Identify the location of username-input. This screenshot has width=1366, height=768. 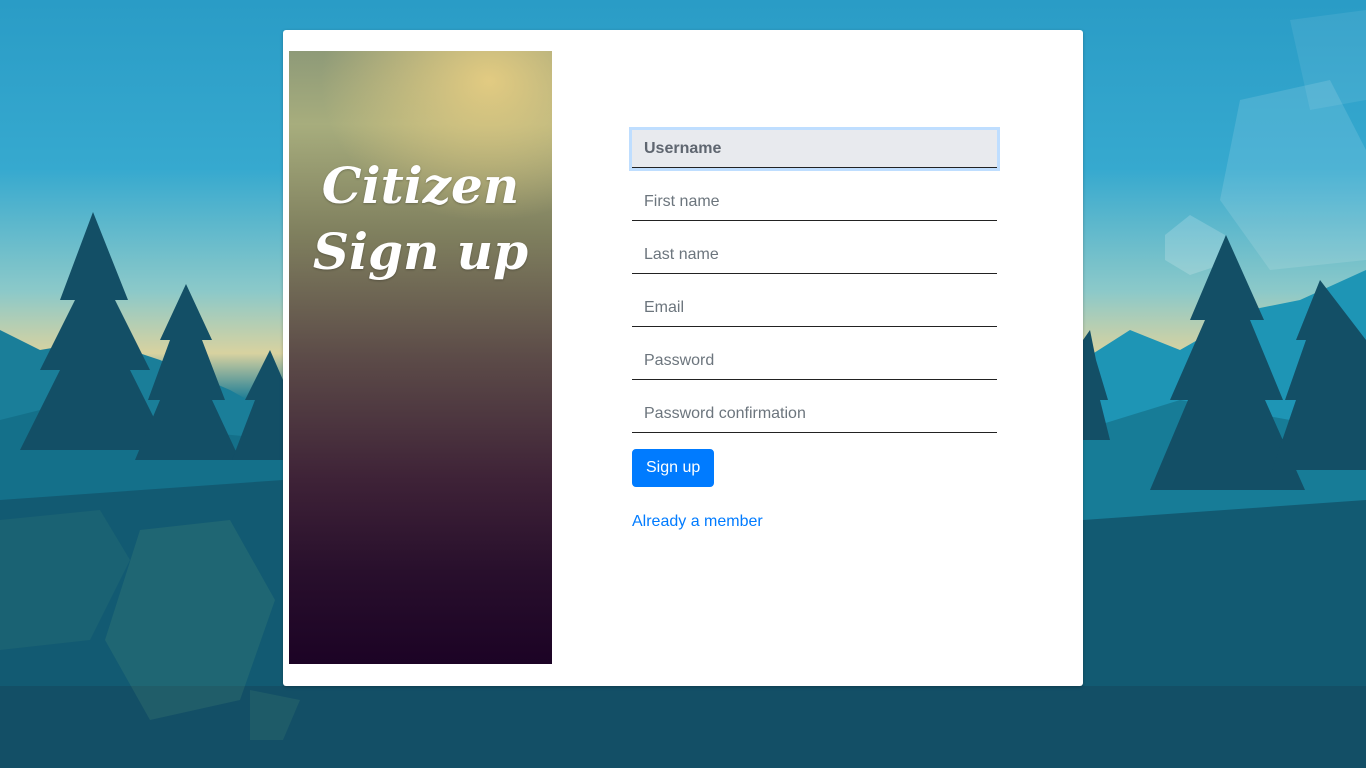
(814, 149).